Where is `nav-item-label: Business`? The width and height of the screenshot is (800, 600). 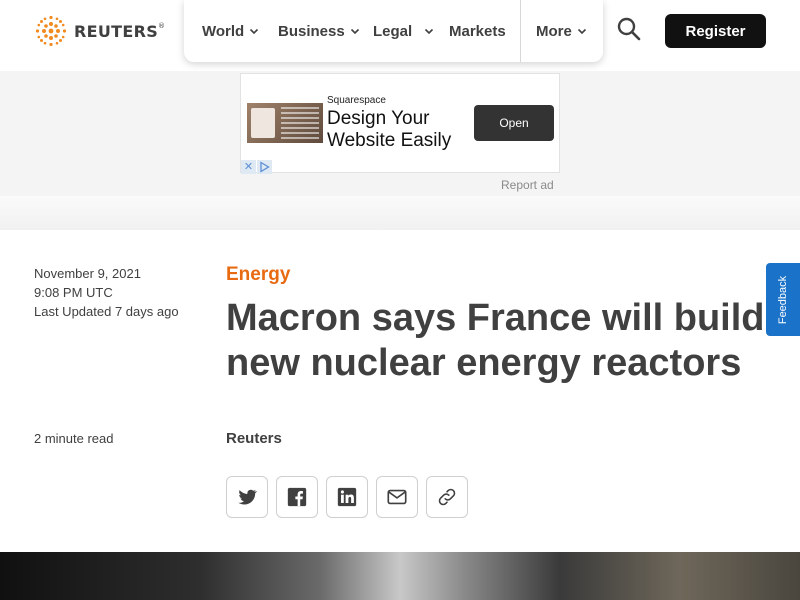
nav-item-label: Business is located at coordinates (311, 31).